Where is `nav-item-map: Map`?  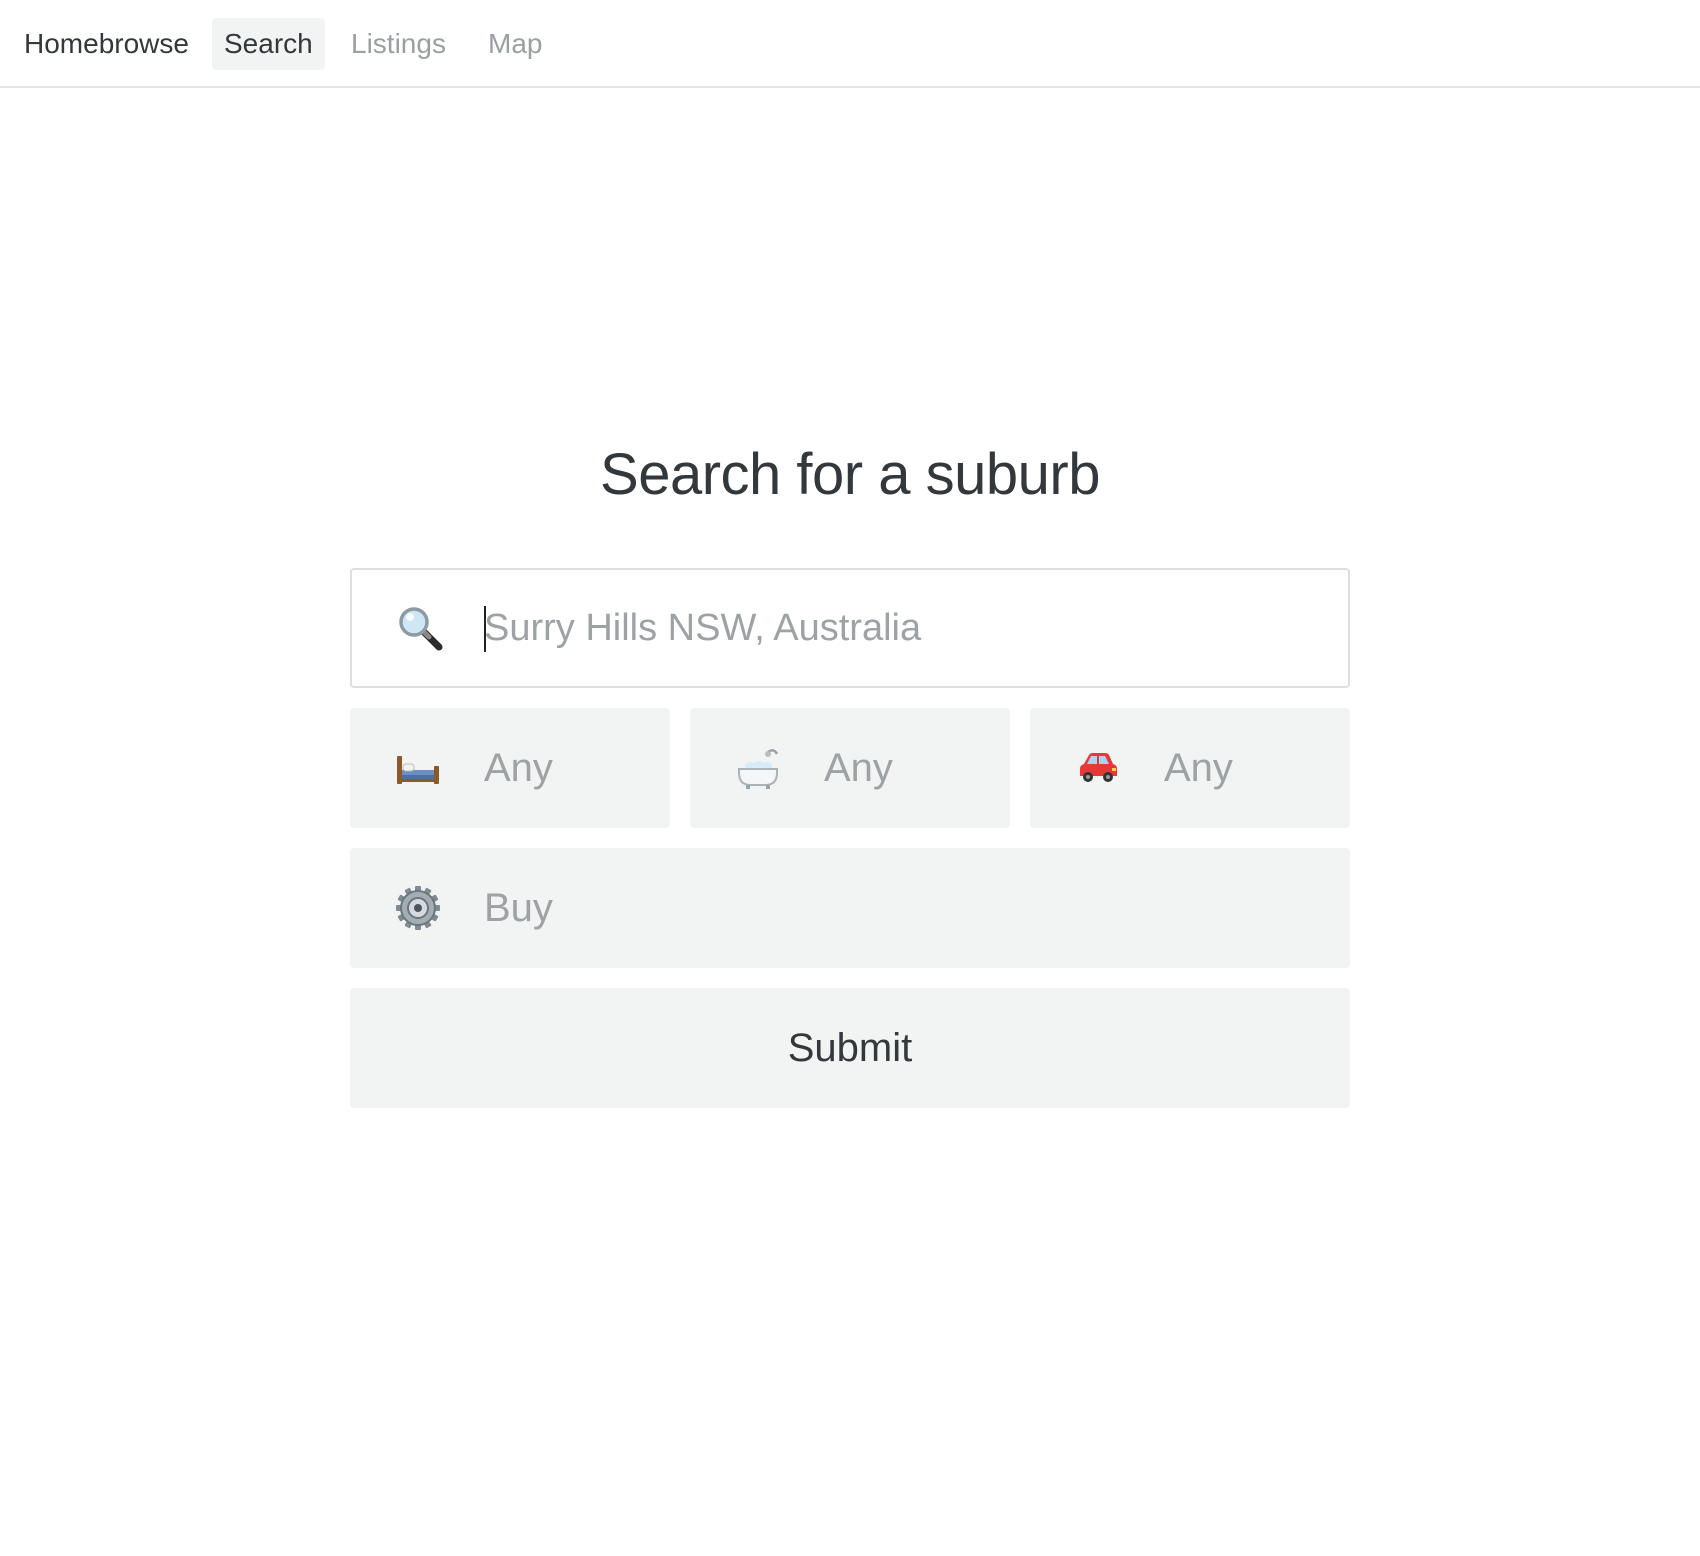
nav-item-map: Map is located at coordinates (515, 44).